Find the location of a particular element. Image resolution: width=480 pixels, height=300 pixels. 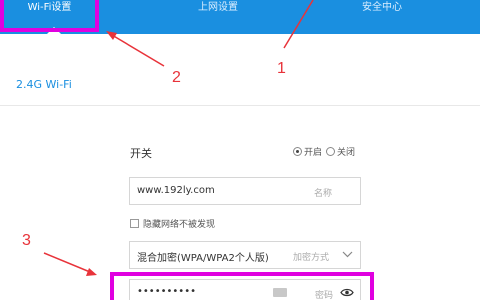

annotation-number-1: 1 is located at coordinates (281, 68).